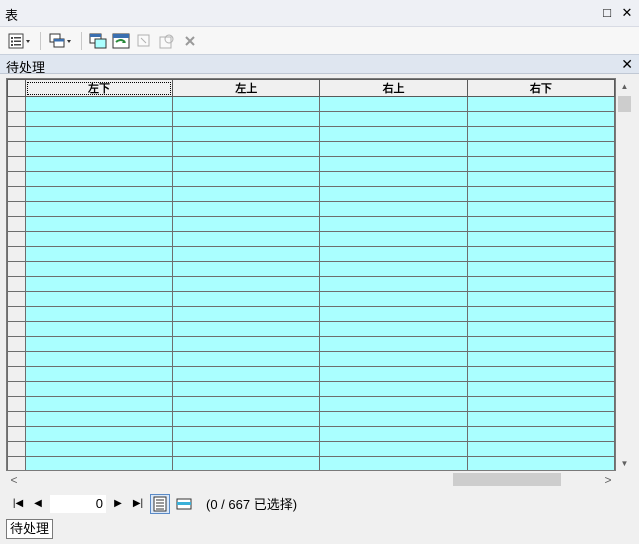  I want to click on column-header-youxia: 右下, so click(540, 88).